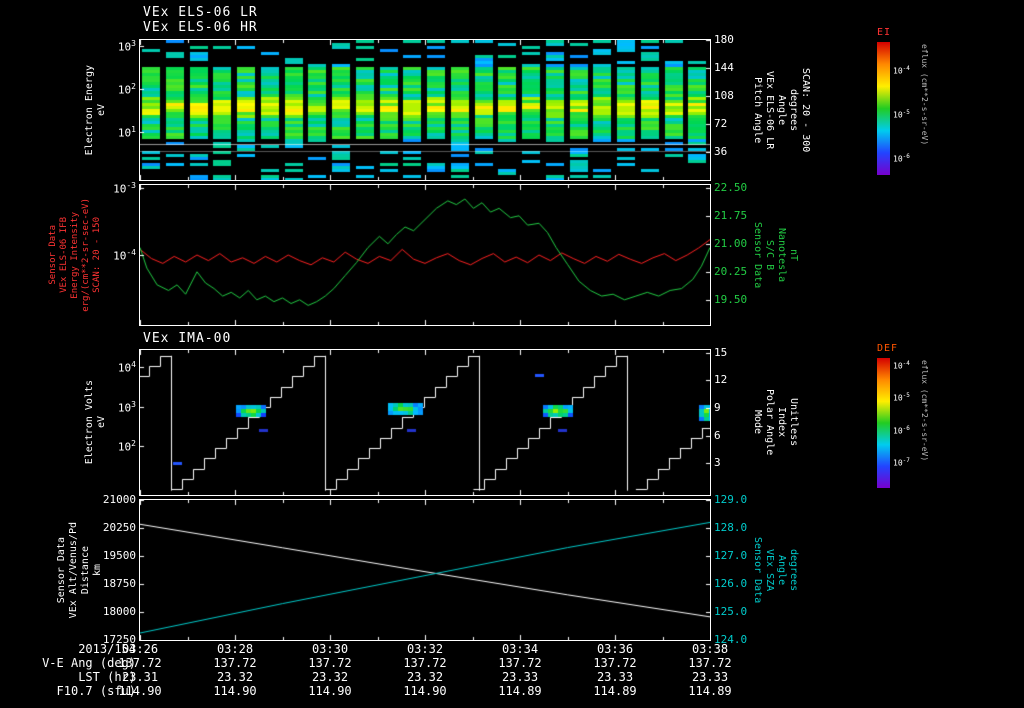 This screenshot has width=1024, height=708. Describe the element at coordinates (731, 271) in the screenshot. I see `tick-label: 20.25` at that location.